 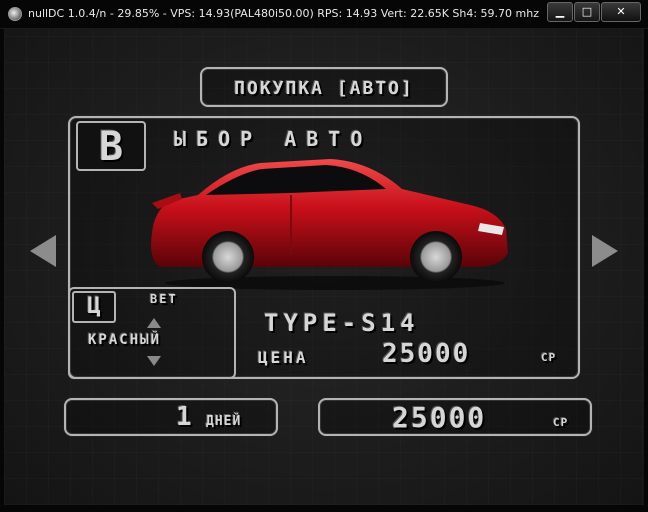 I want to click on color-initial-box: Ц, so click(x=94, y=307).